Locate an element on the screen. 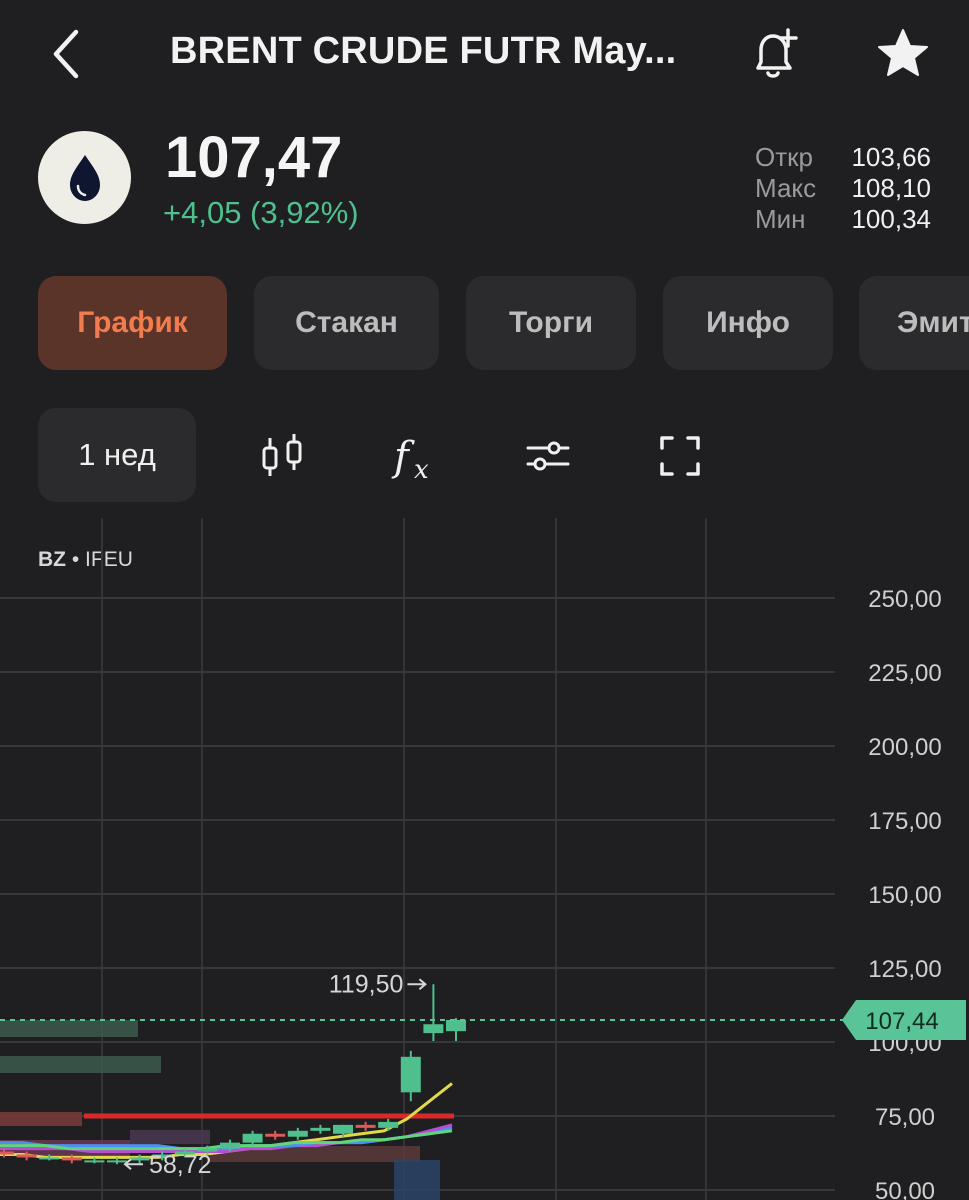  bell-plus-icon is located at coordinates (777, 53).